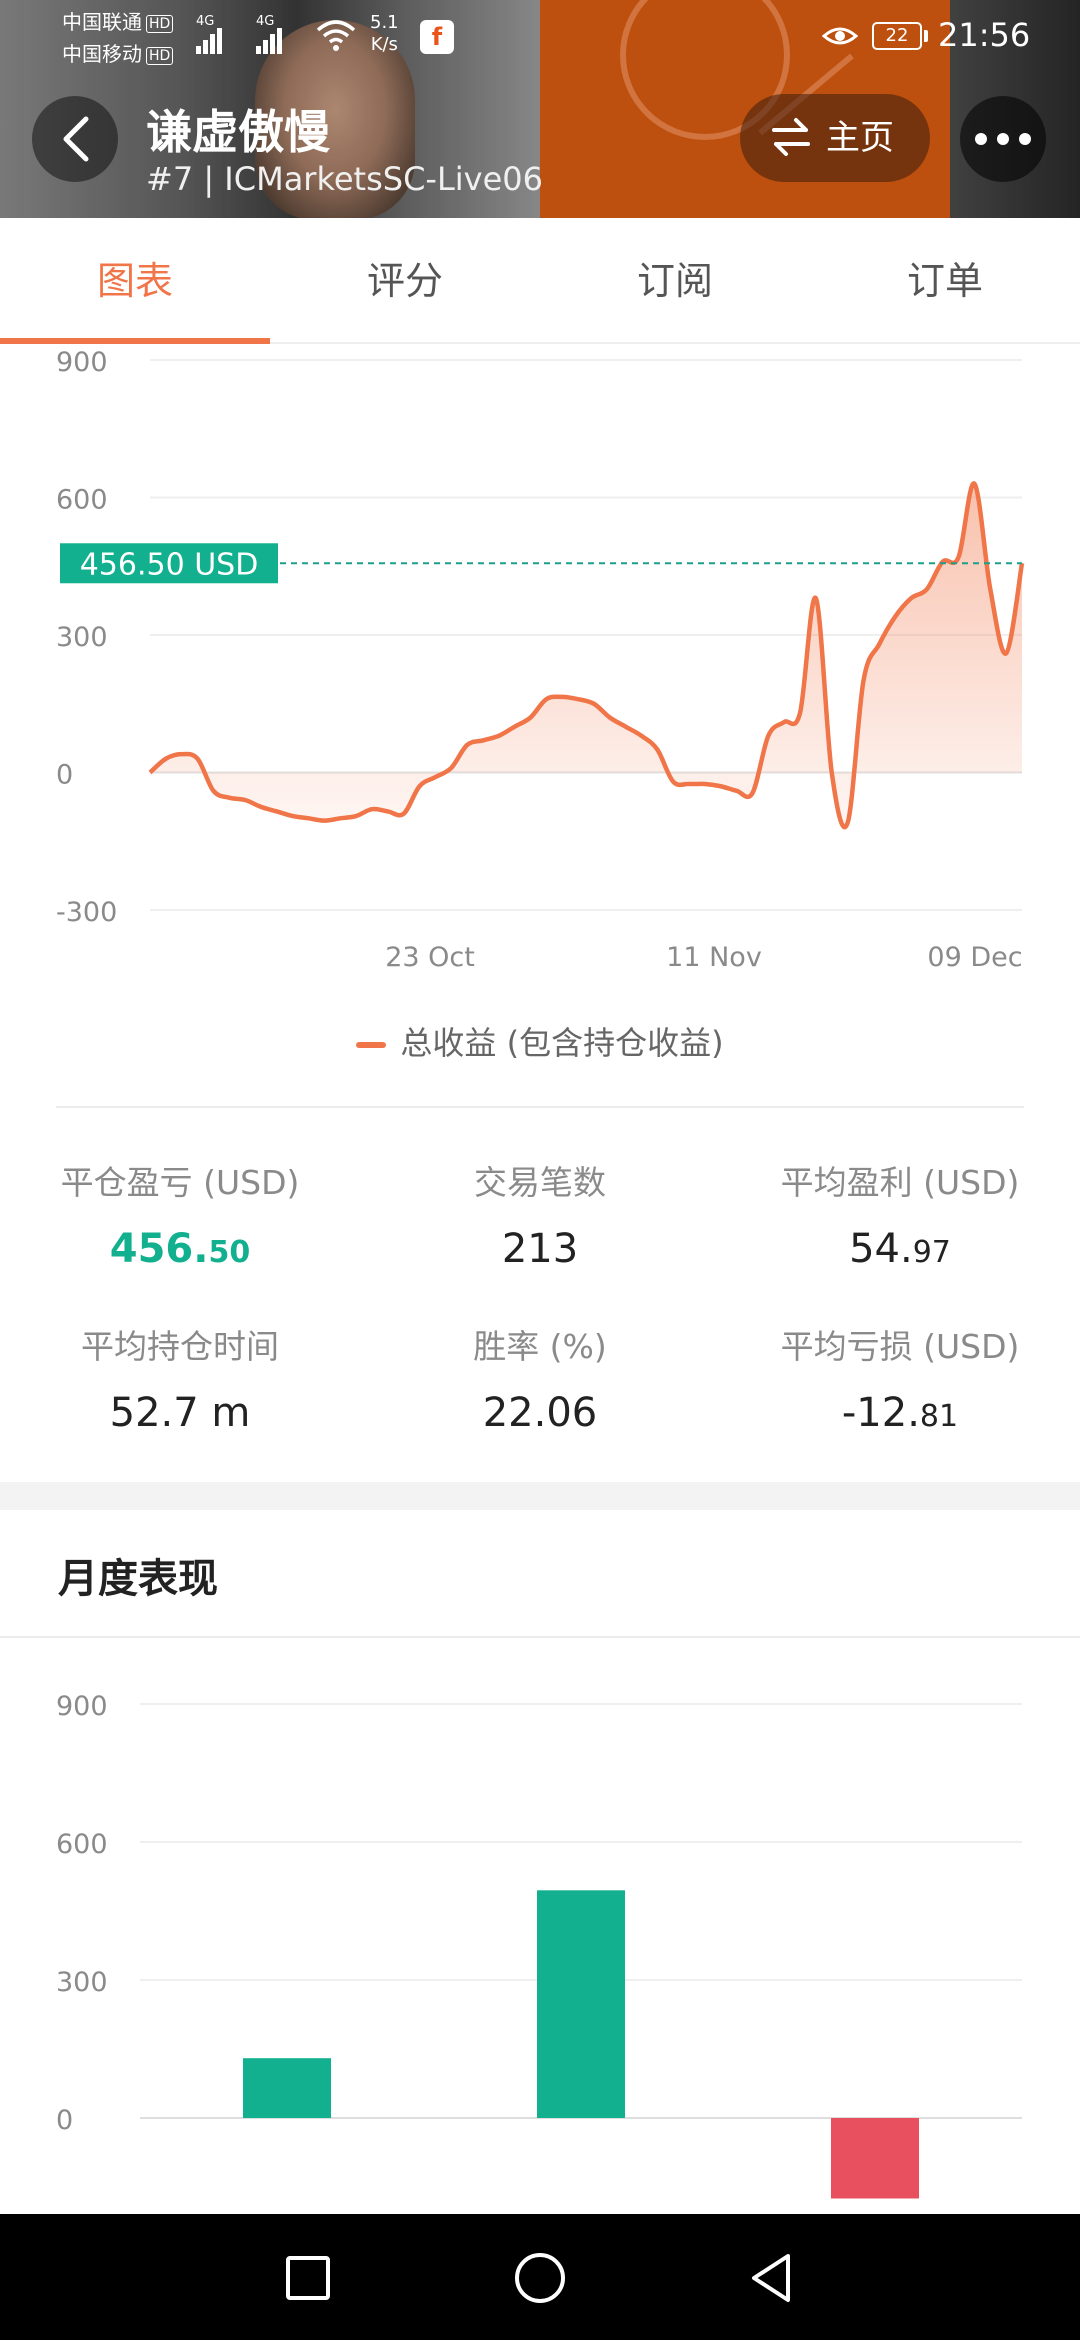 The height and width of the screenshot is (2340, 1080). Describe the element at coordinates (229, 1252) in the screenshot. I see `stat-value-dec: 50` at that location.